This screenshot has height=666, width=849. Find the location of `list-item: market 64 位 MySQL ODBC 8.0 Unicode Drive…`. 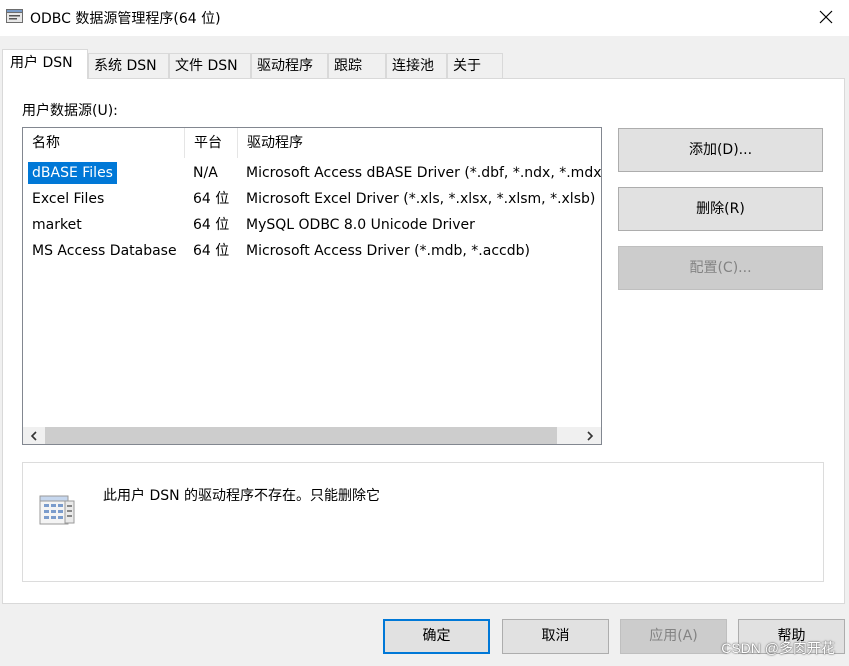

list-item: market 64 位 MySQL ODBC 8.0 Unicode Drive… is located at coordinates (312, 225).